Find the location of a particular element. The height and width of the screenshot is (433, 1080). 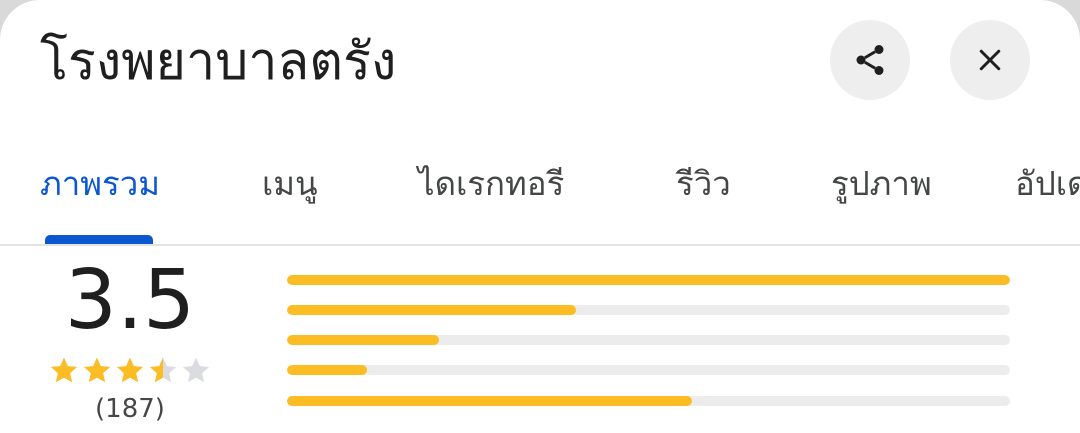

rating-value: 3.5 is located at coordinates (130, 300).